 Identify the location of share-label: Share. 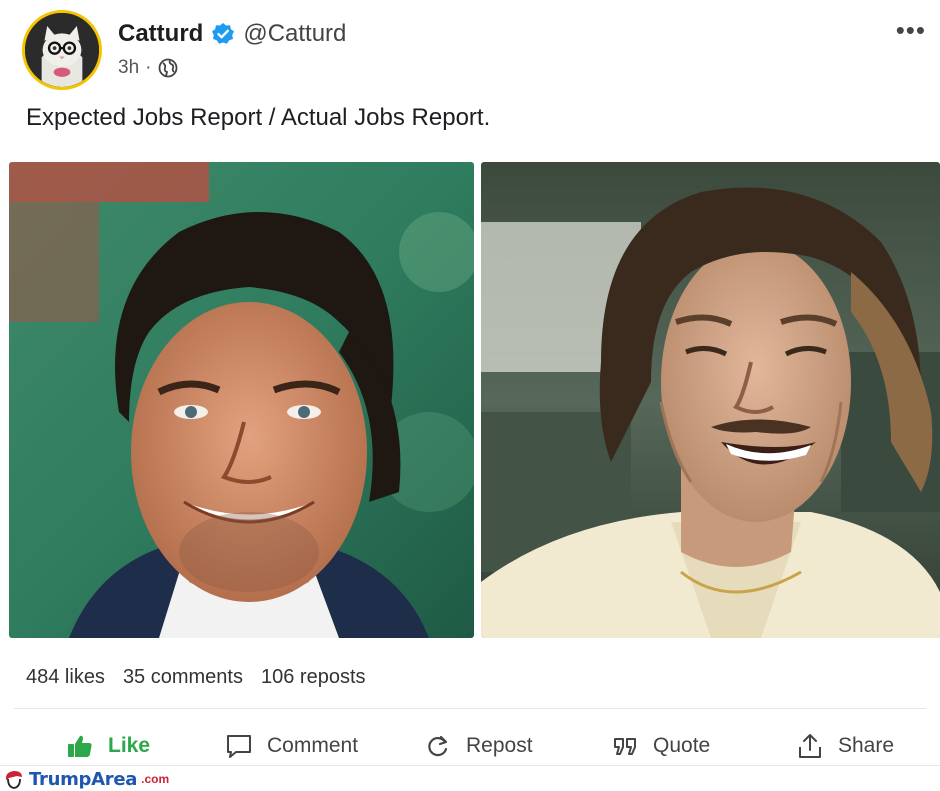
(866, 745).